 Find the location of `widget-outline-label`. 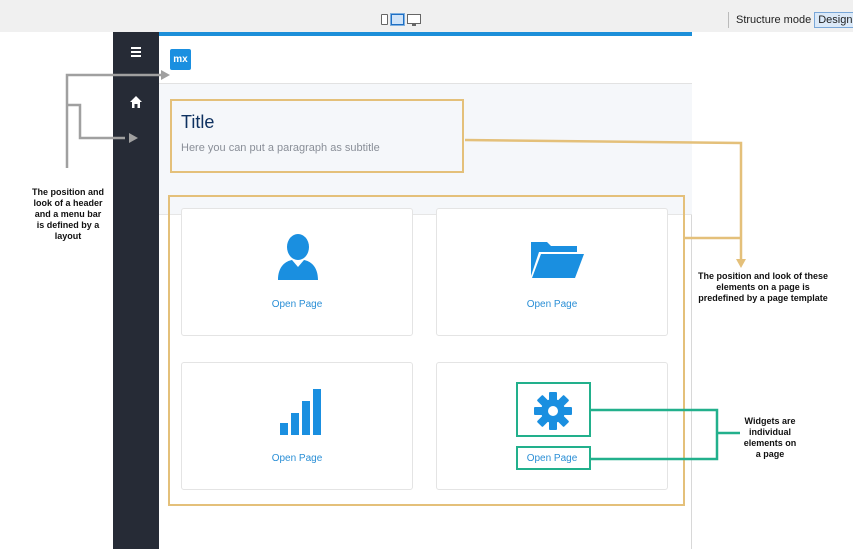

widget-outline-label is located at coordinates (553, 458).